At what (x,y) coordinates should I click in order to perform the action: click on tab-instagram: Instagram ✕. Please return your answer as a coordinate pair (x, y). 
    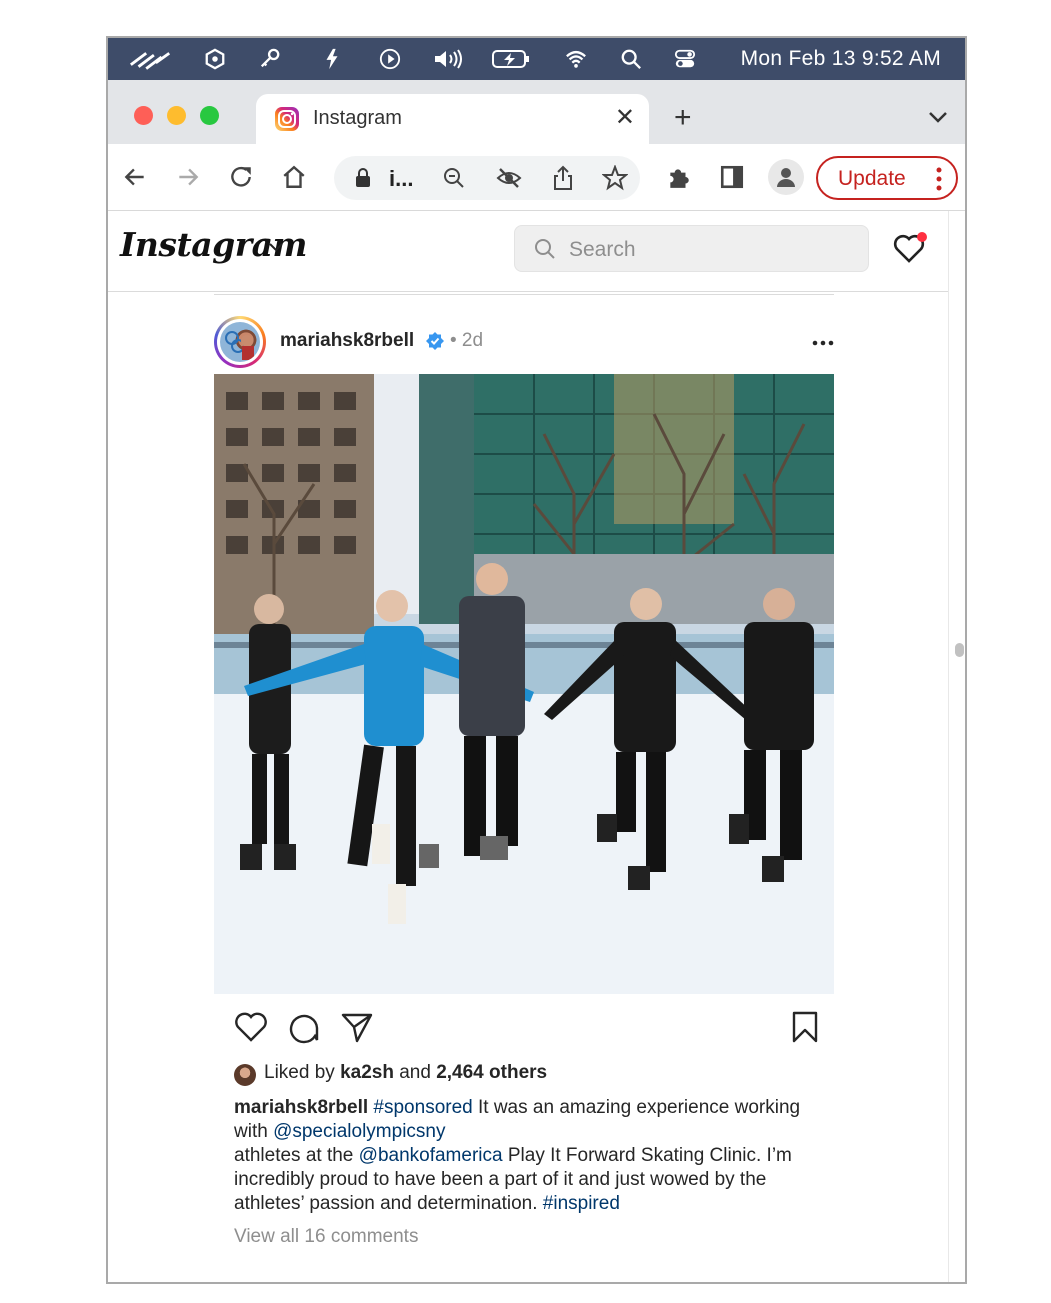
    Looking at the image, I should click on (452, 119).